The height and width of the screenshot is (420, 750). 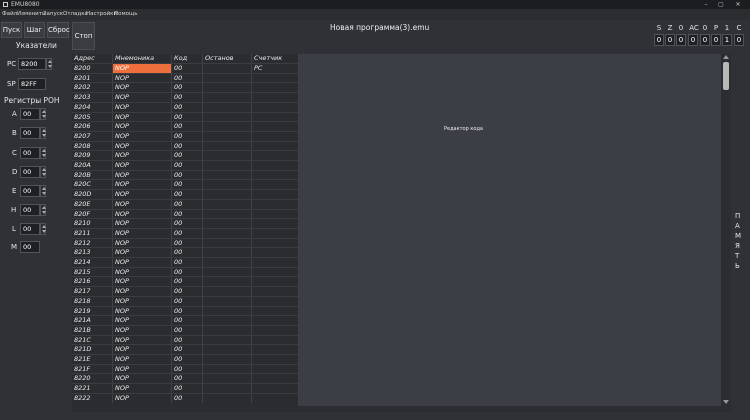 I want to click on header-code: Код, so click(x=187, y=58).